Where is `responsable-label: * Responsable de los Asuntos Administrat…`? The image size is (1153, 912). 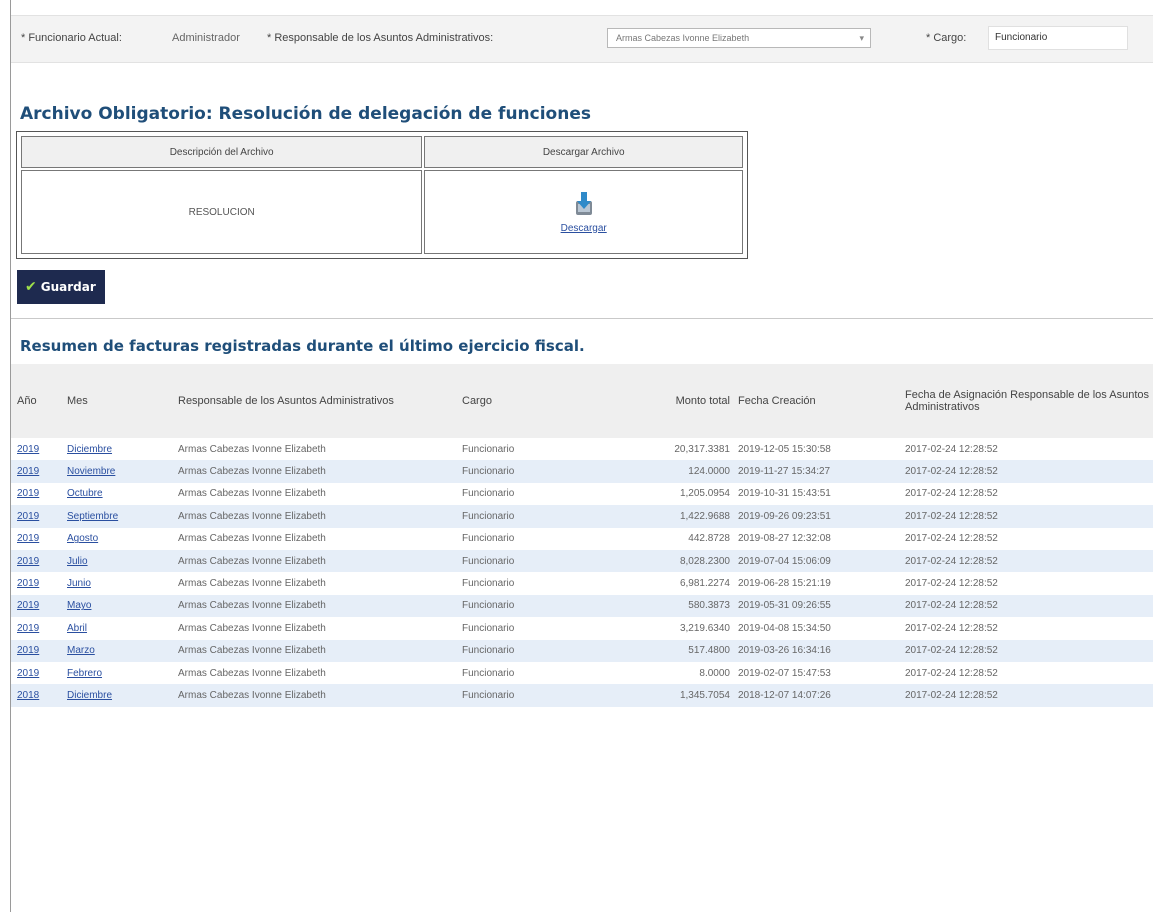
responsable-label: * Responsable de los Asuntos Administrat… is located at coordinates (380, 38).